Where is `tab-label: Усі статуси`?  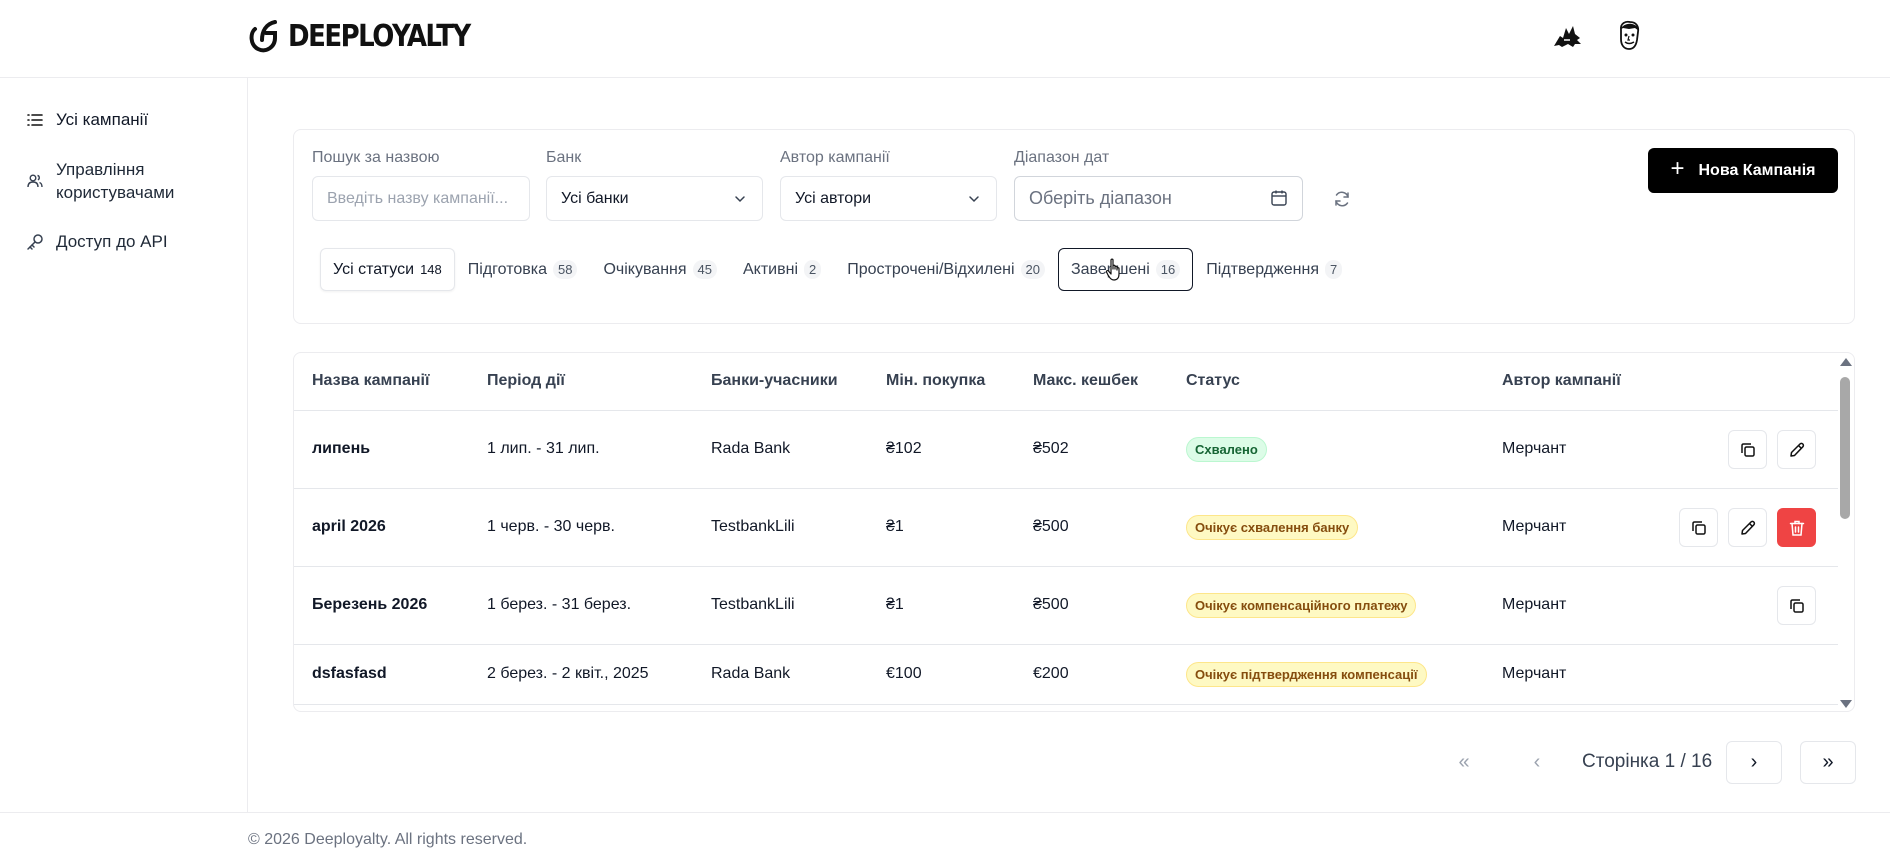
tab-label: Усі статуси is located at coordinates (374, 269).